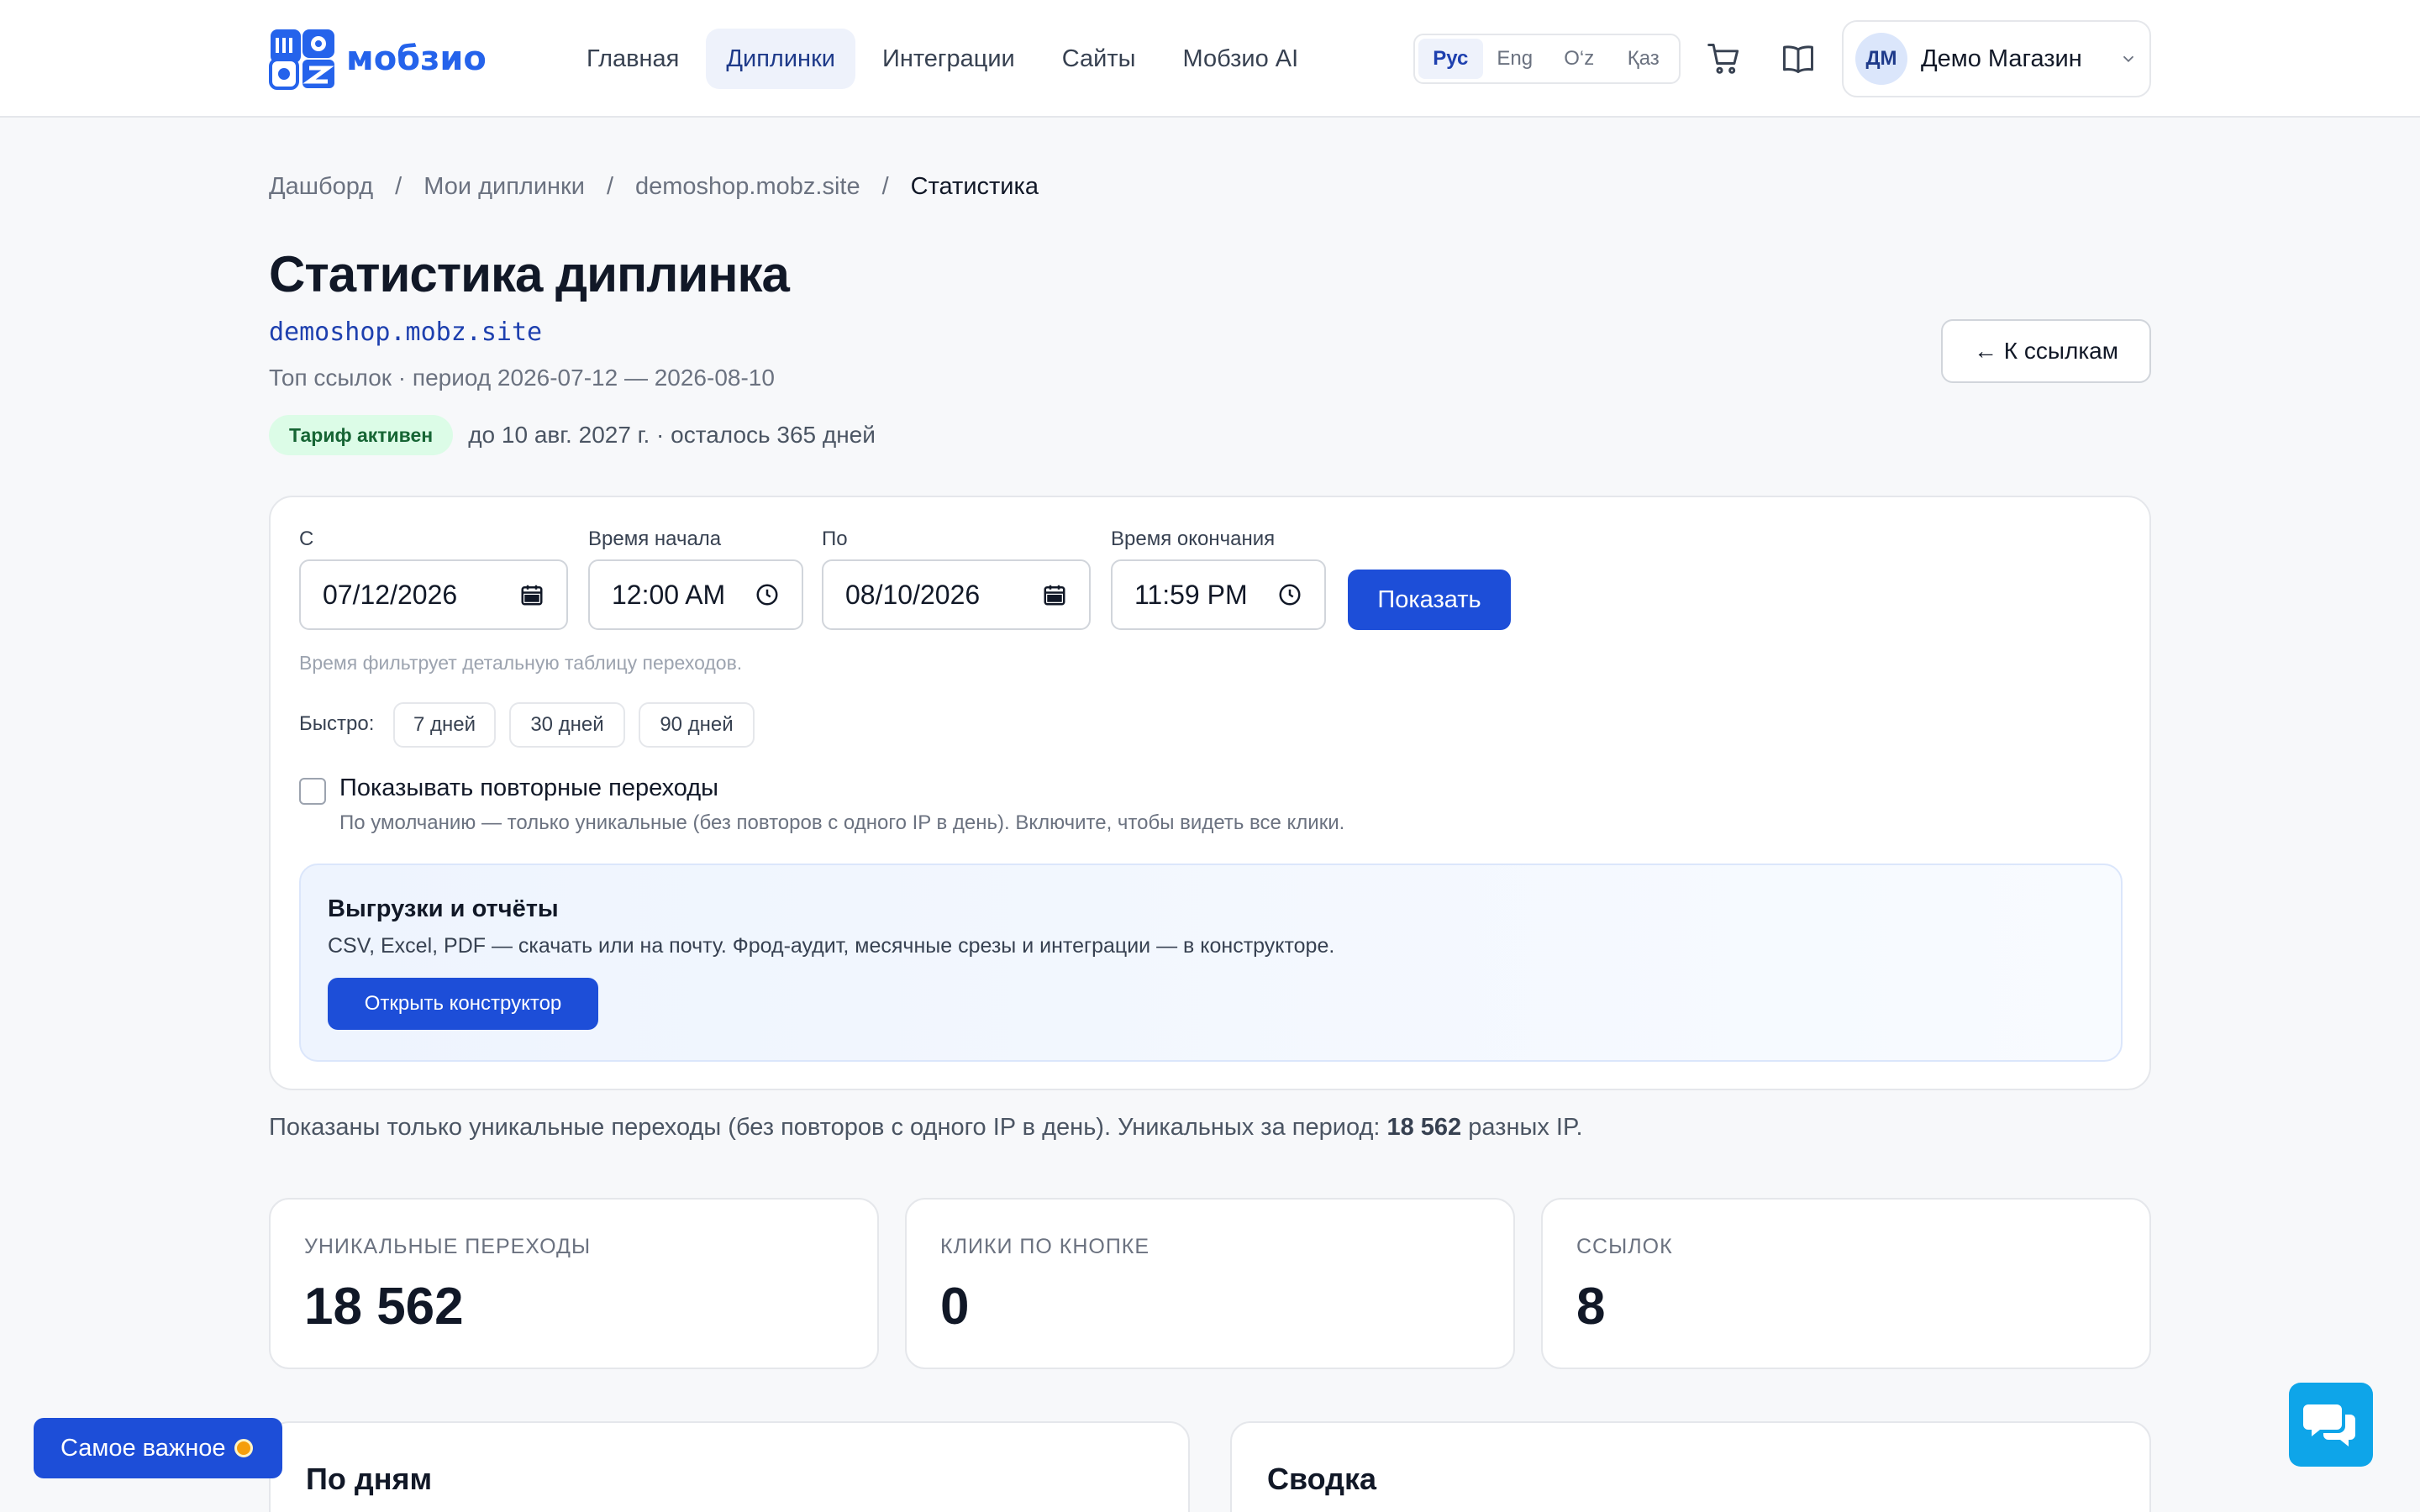 The height and width of the screenshot is (1512, 2420). What do you see at coordinates (463, 1004) in the screenshot?
I see `open-builder-button: Открыть конструктор` at bounding box center [463, 1004].